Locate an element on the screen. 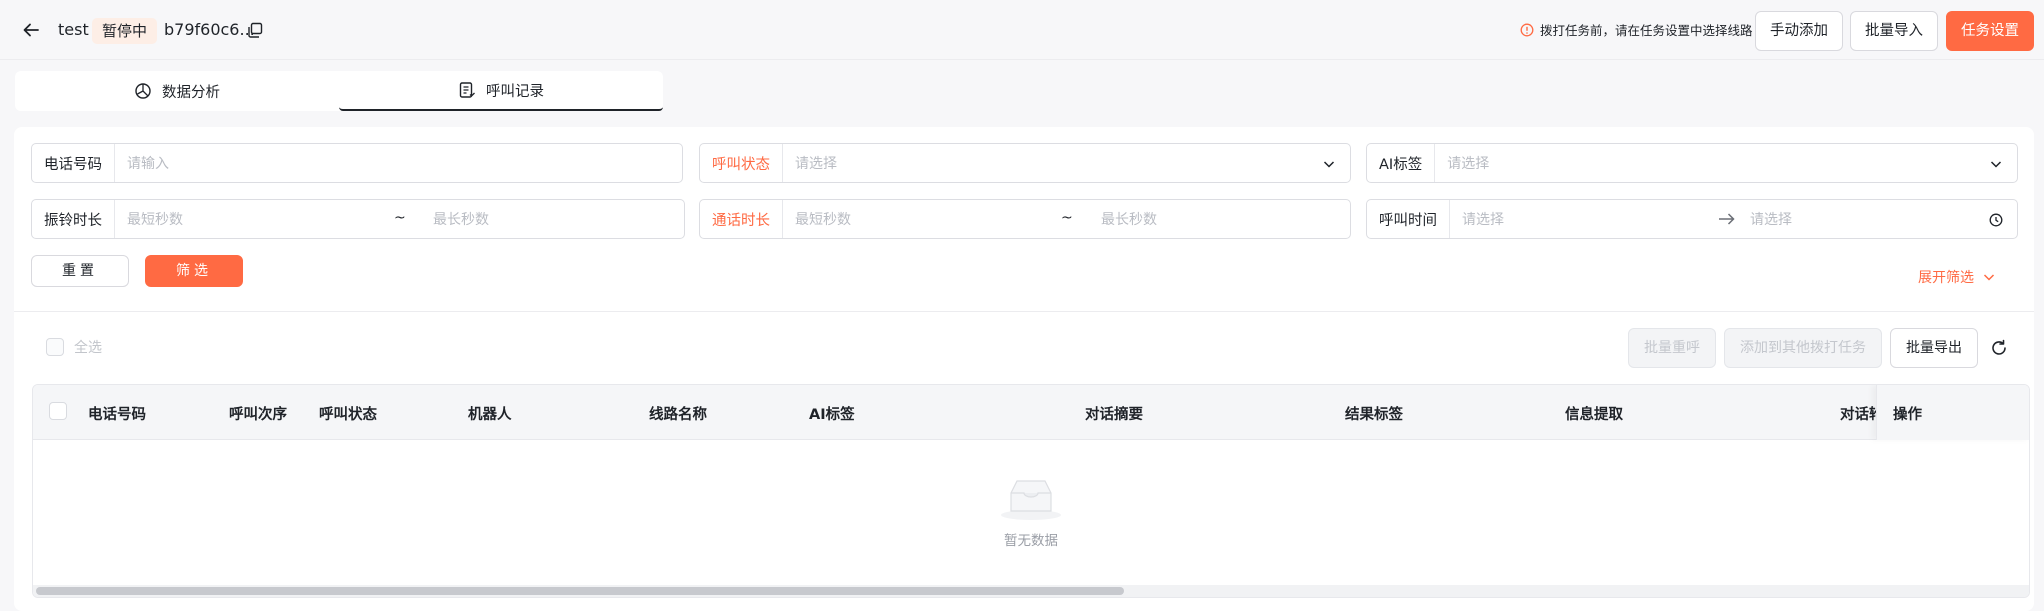  clock-icon is located at coordinates (1996, 220).